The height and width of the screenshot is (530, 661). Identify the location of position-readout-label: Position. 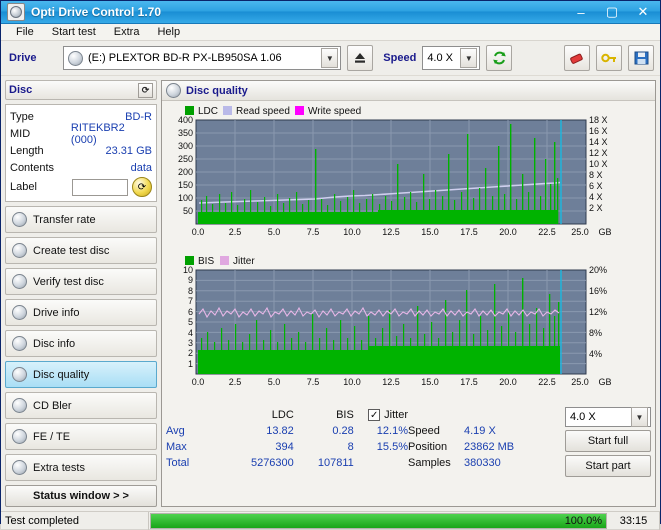
(428, 447).